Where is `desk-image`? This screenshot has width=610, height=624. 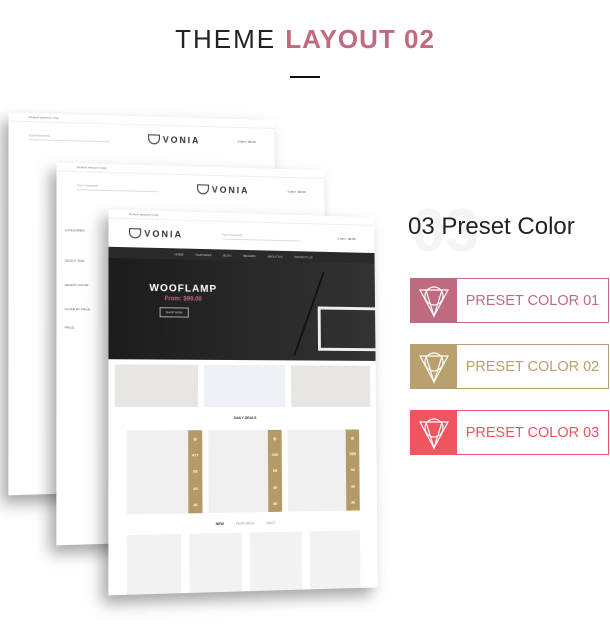 desk-image is located at coordinates (347, 329).